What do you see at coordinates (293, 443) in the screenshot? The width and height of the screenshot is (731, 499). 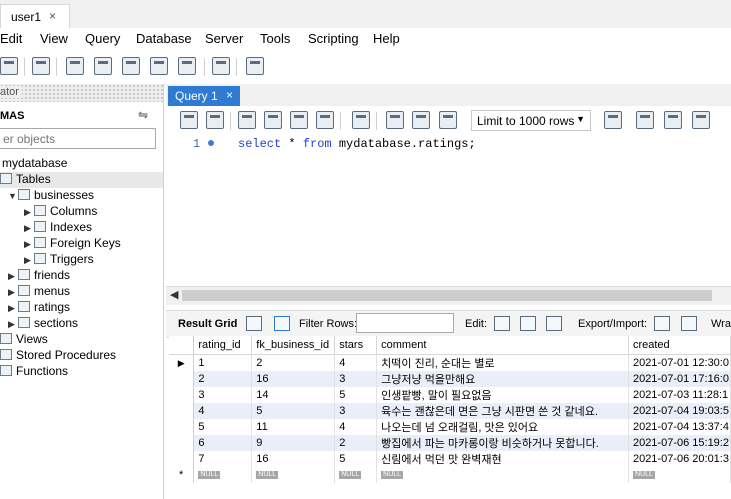 I see `table-cell: 9` at bounding box center [293, 443].